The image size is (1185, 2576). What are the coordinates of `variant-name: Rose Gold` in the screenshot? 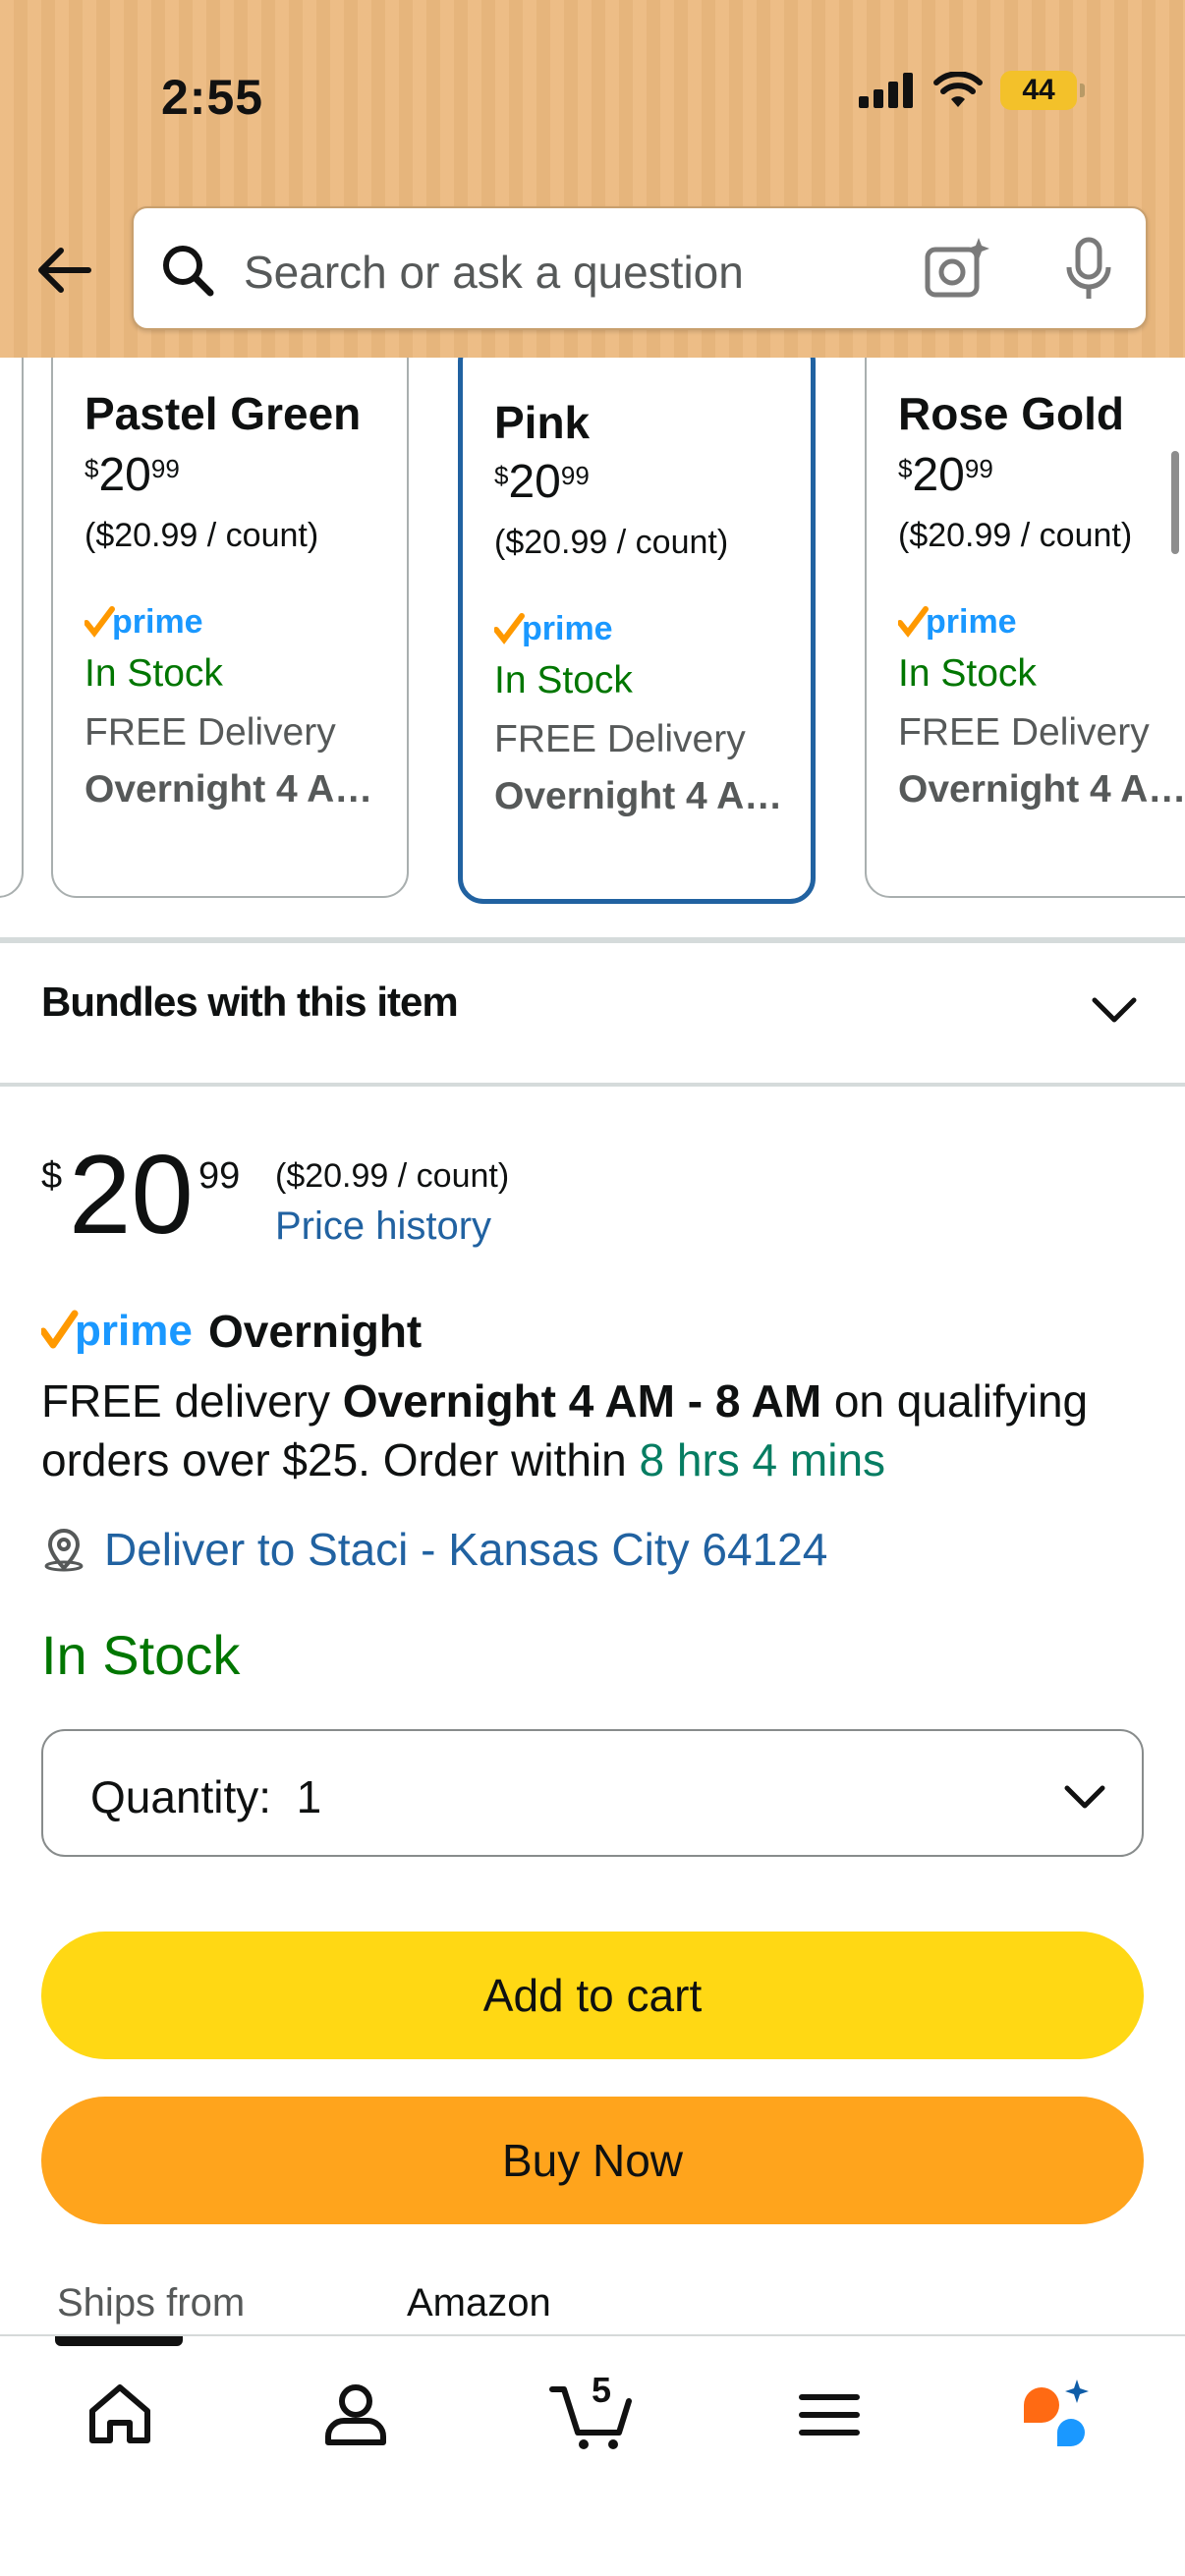 It's located at (1012, 413).